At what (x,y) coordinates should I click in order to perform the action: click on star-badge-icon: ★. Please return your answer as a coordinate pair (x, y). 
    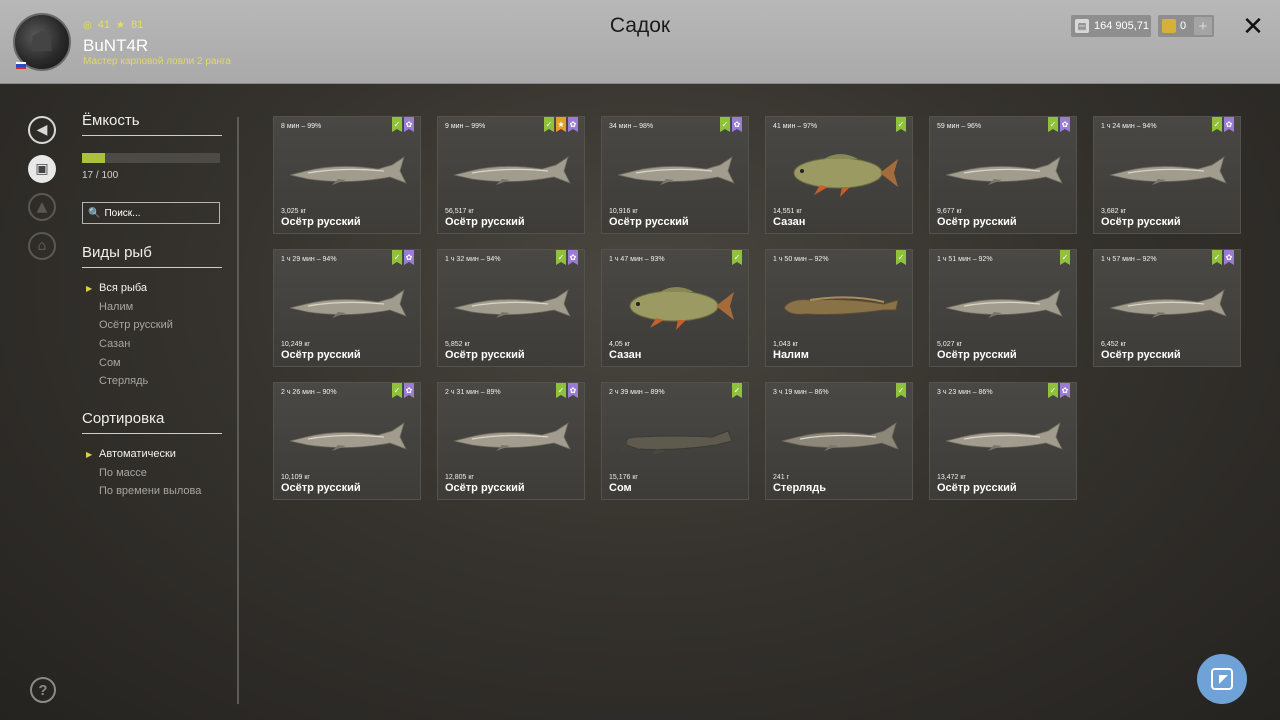
    Looking at the image, I should click on (561, 124).